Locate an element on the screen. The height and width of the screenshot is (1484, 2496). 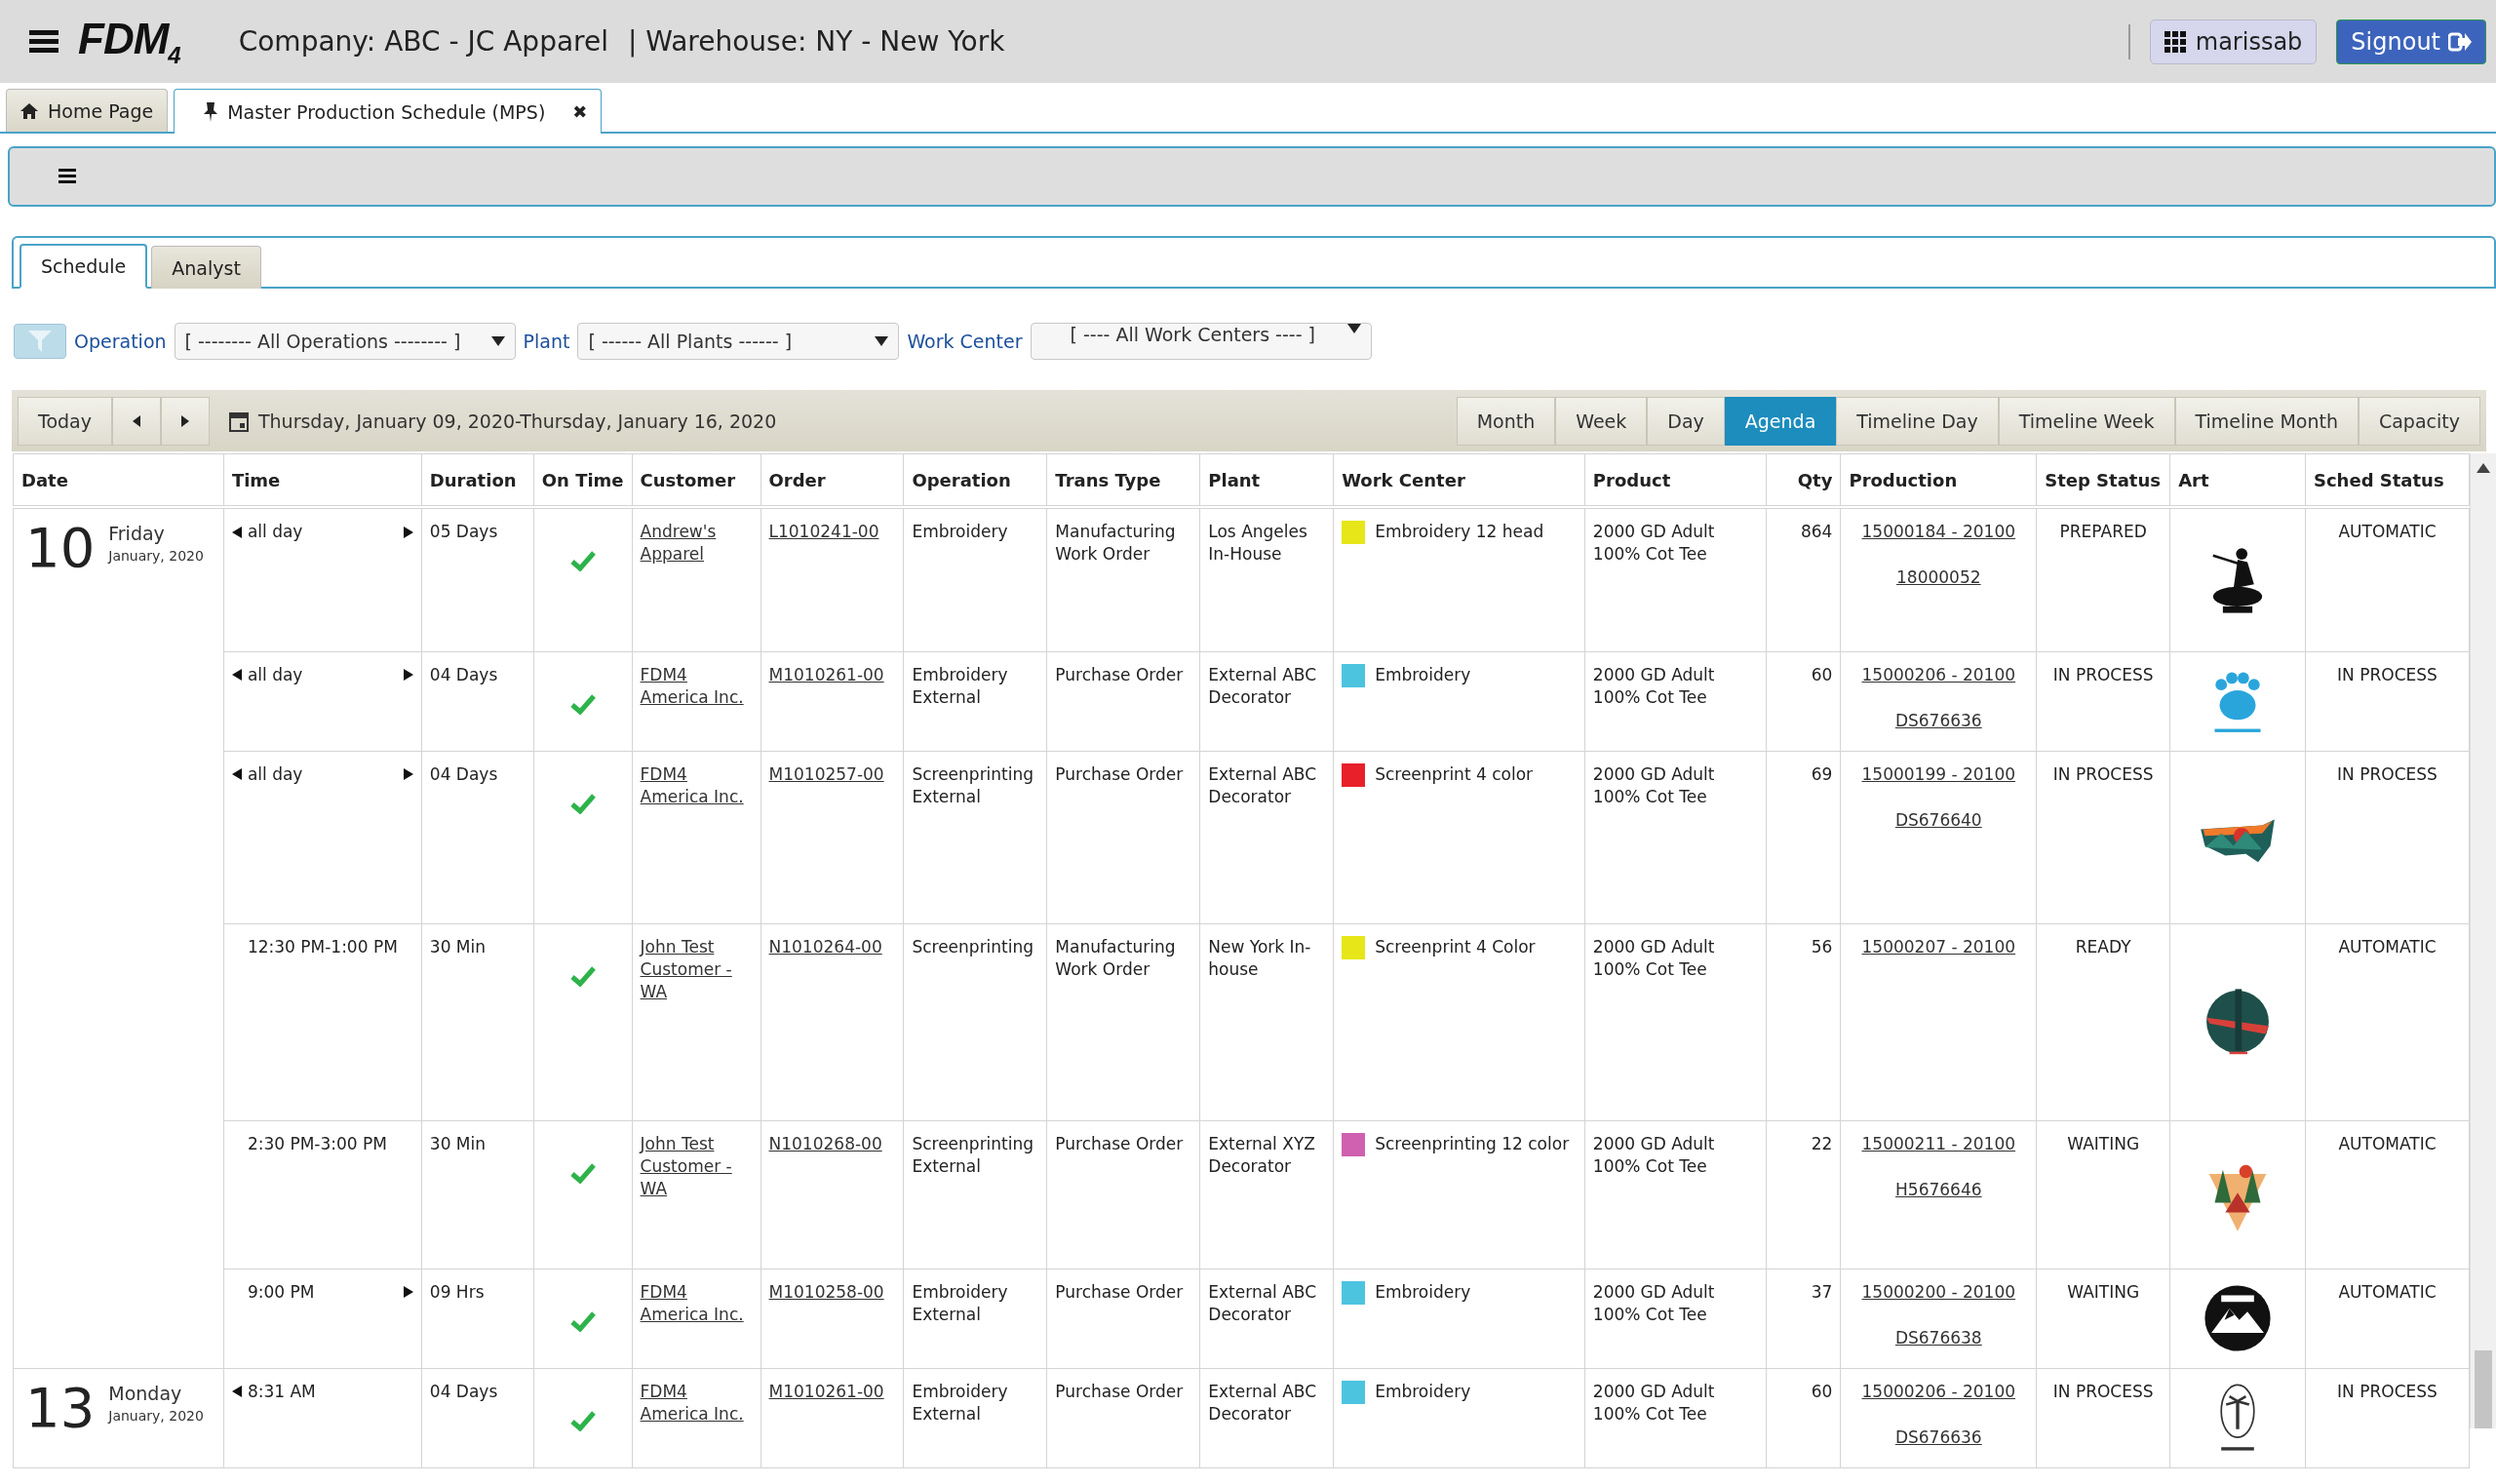
table-cell: 30 Min is located at coordinates (477, 1194).